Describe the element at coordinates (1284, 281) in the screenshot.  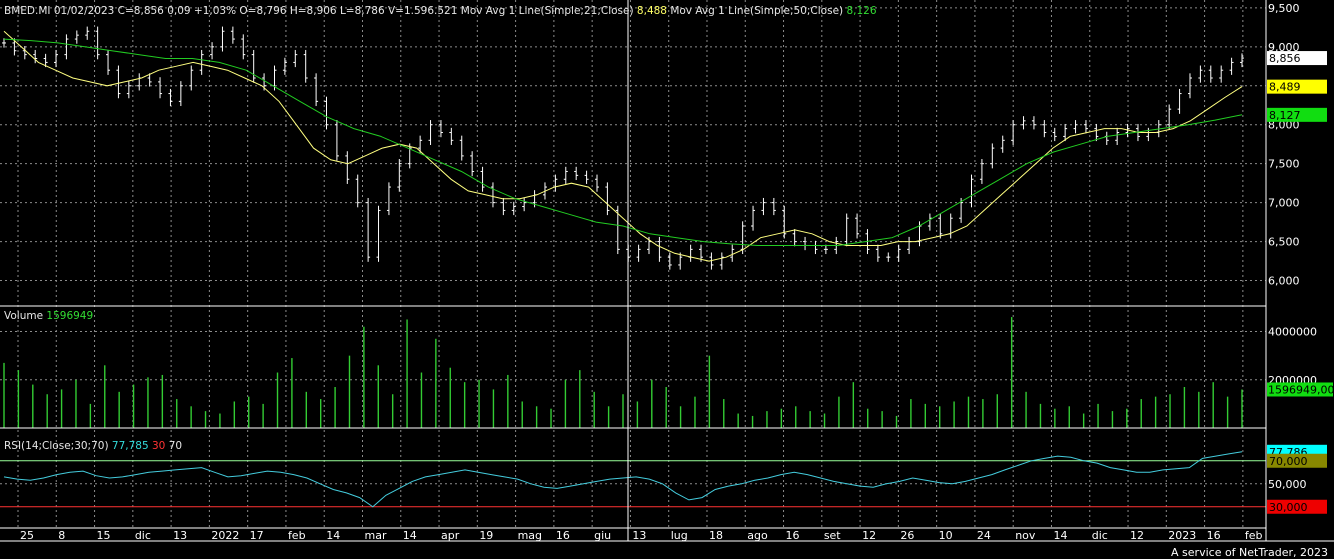
I see `y-tick-label: 6,000` at that location.